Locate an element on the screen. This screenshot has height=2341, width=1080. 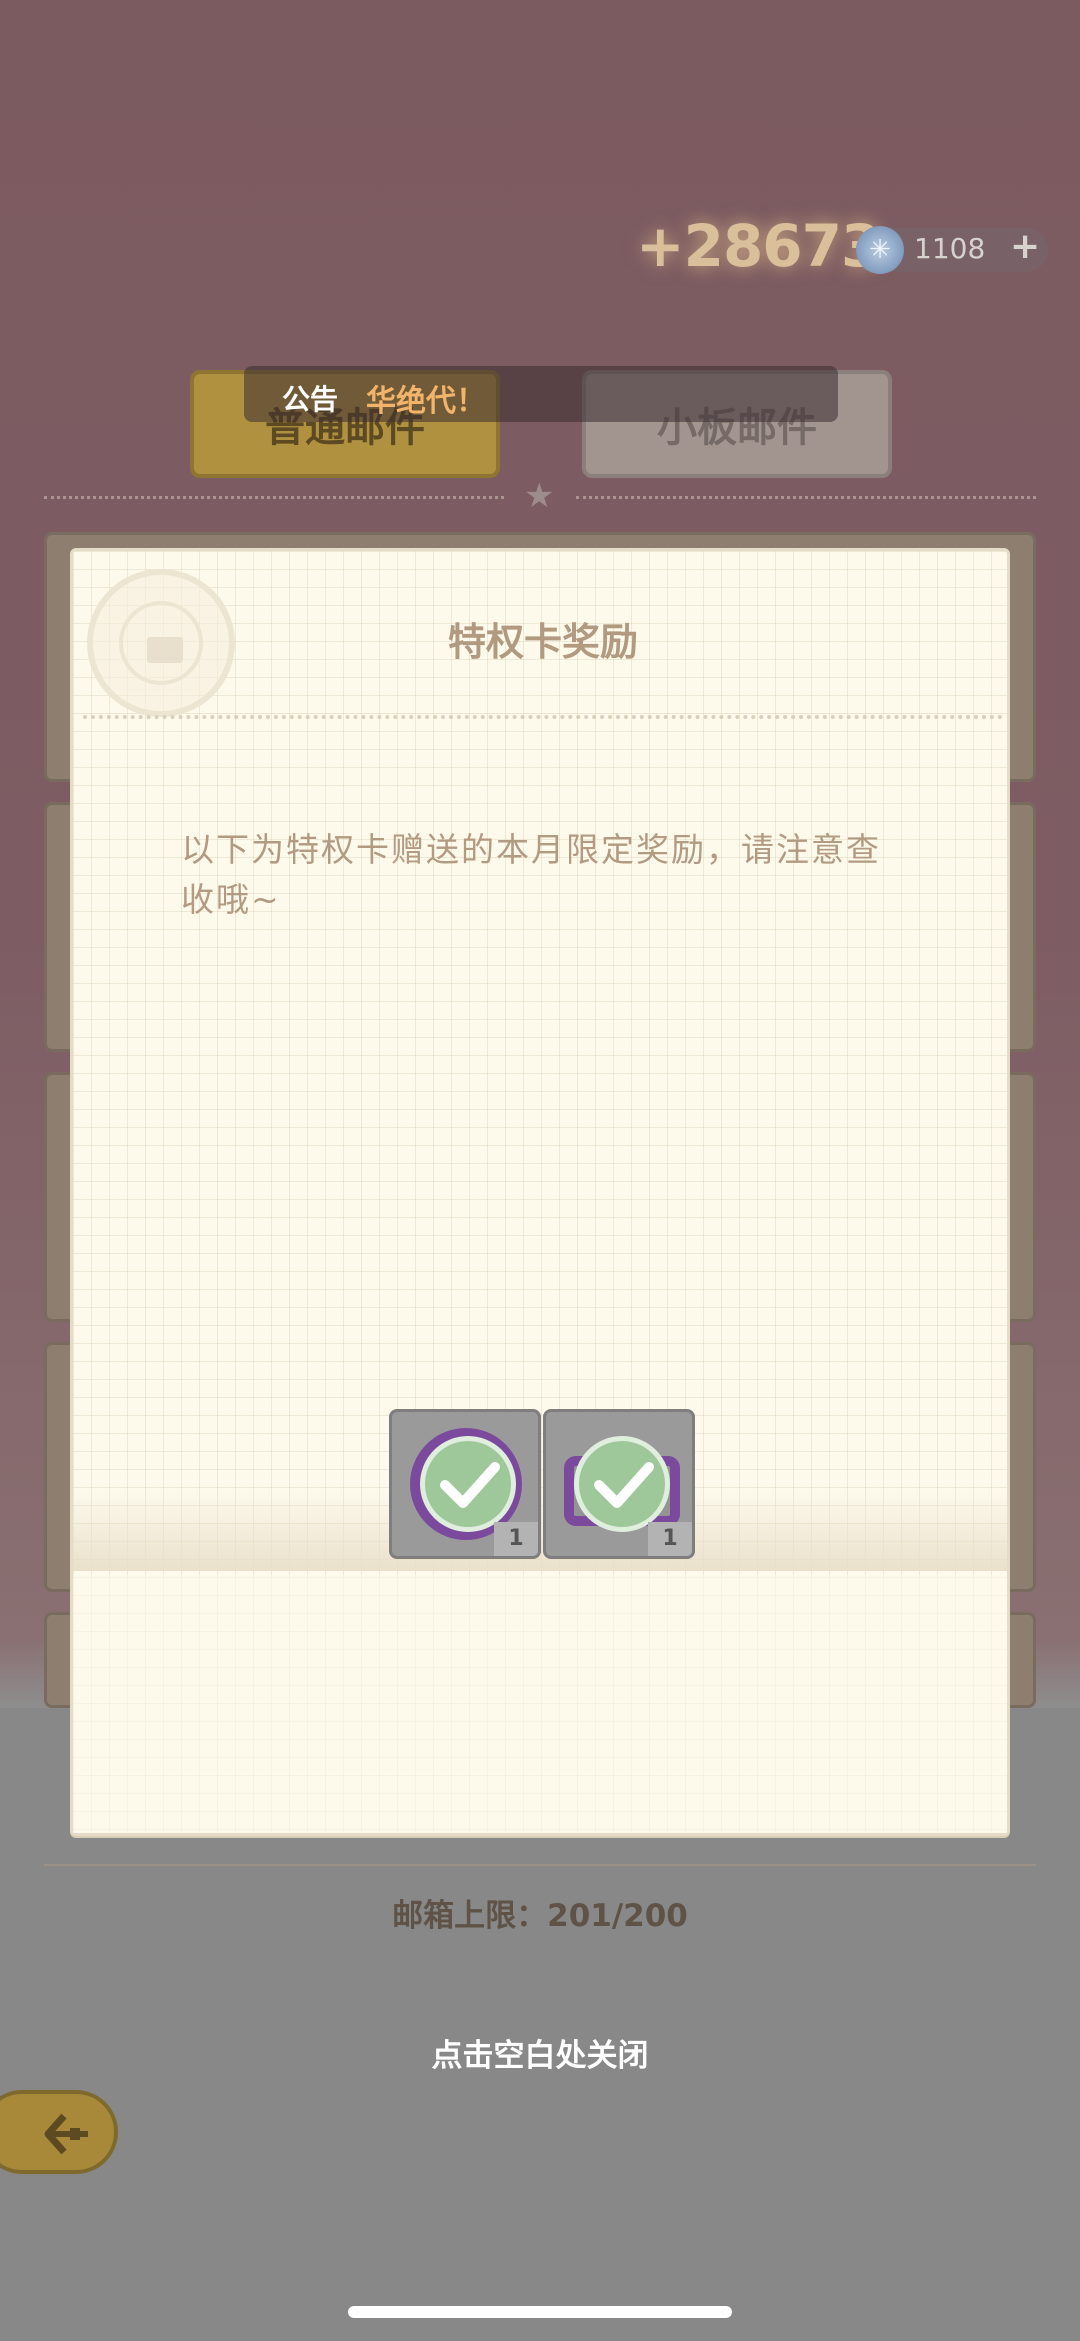
home-indicator is located at coordinates (540, 2312).